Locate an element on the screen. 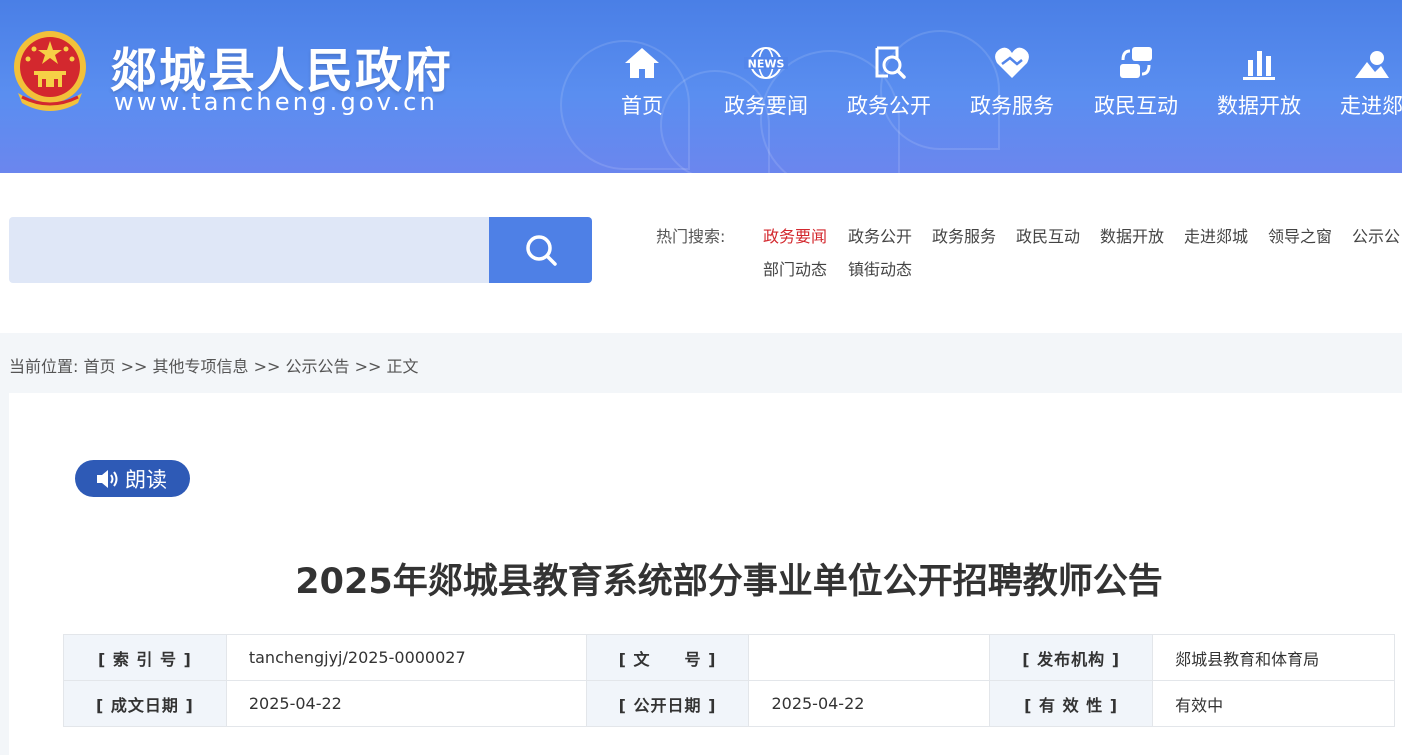 This screenshot has height=755, width=1402. hot-link: 部门动态 is located at coordinates (795, 268).